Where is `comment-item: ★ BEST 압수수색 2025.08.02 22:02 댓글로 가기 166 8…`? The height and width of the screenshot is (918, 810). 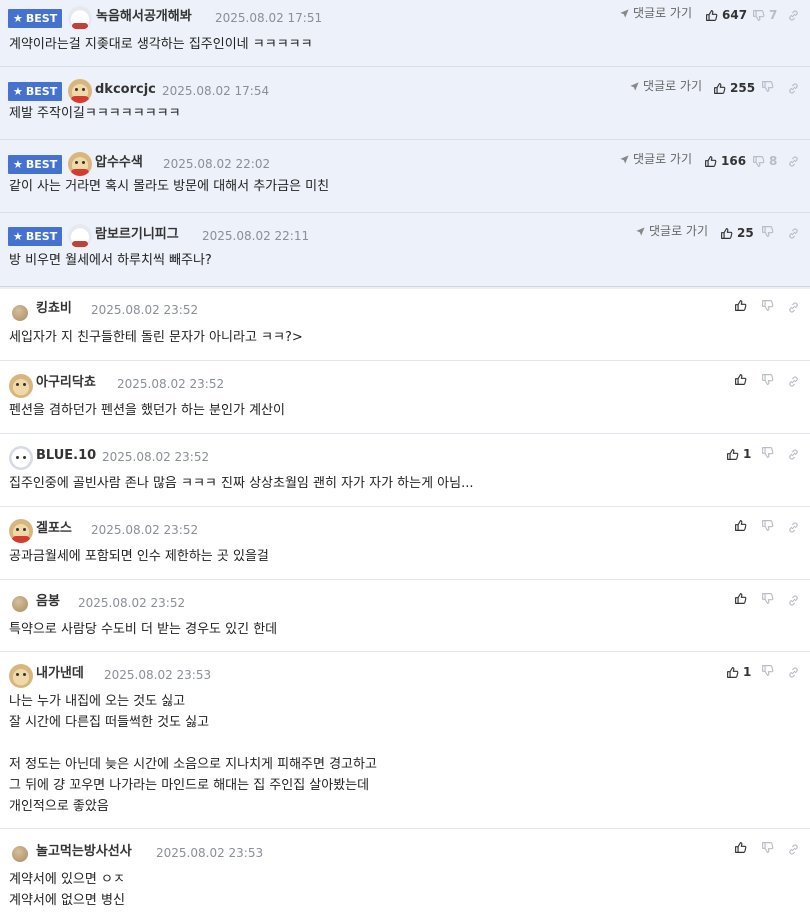 comment-item: ★ BEST 압수수색 2025.08.02 22:02 댓글로 가기 166 8… is located at coordinates (405, 176).